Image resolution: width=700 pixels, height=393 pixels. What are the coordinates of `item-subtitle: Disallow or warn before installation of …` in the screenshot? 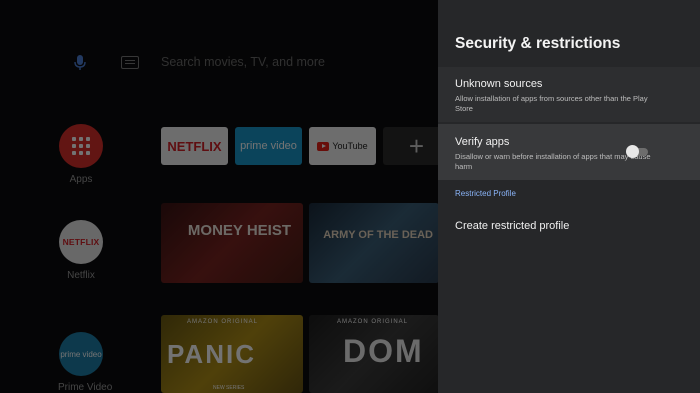 It's located at (553, 161).